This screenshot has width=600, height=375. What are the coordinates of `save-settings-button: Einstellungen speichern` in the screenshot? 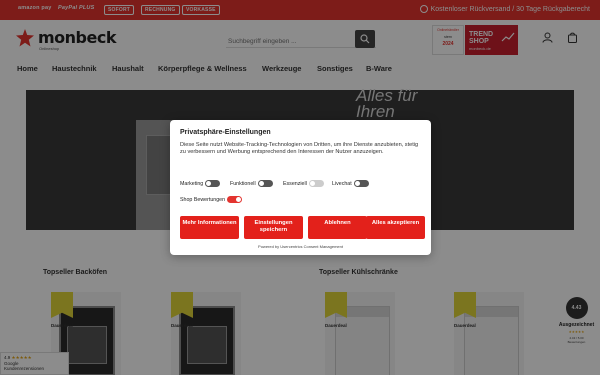 It's located at (273, 227).